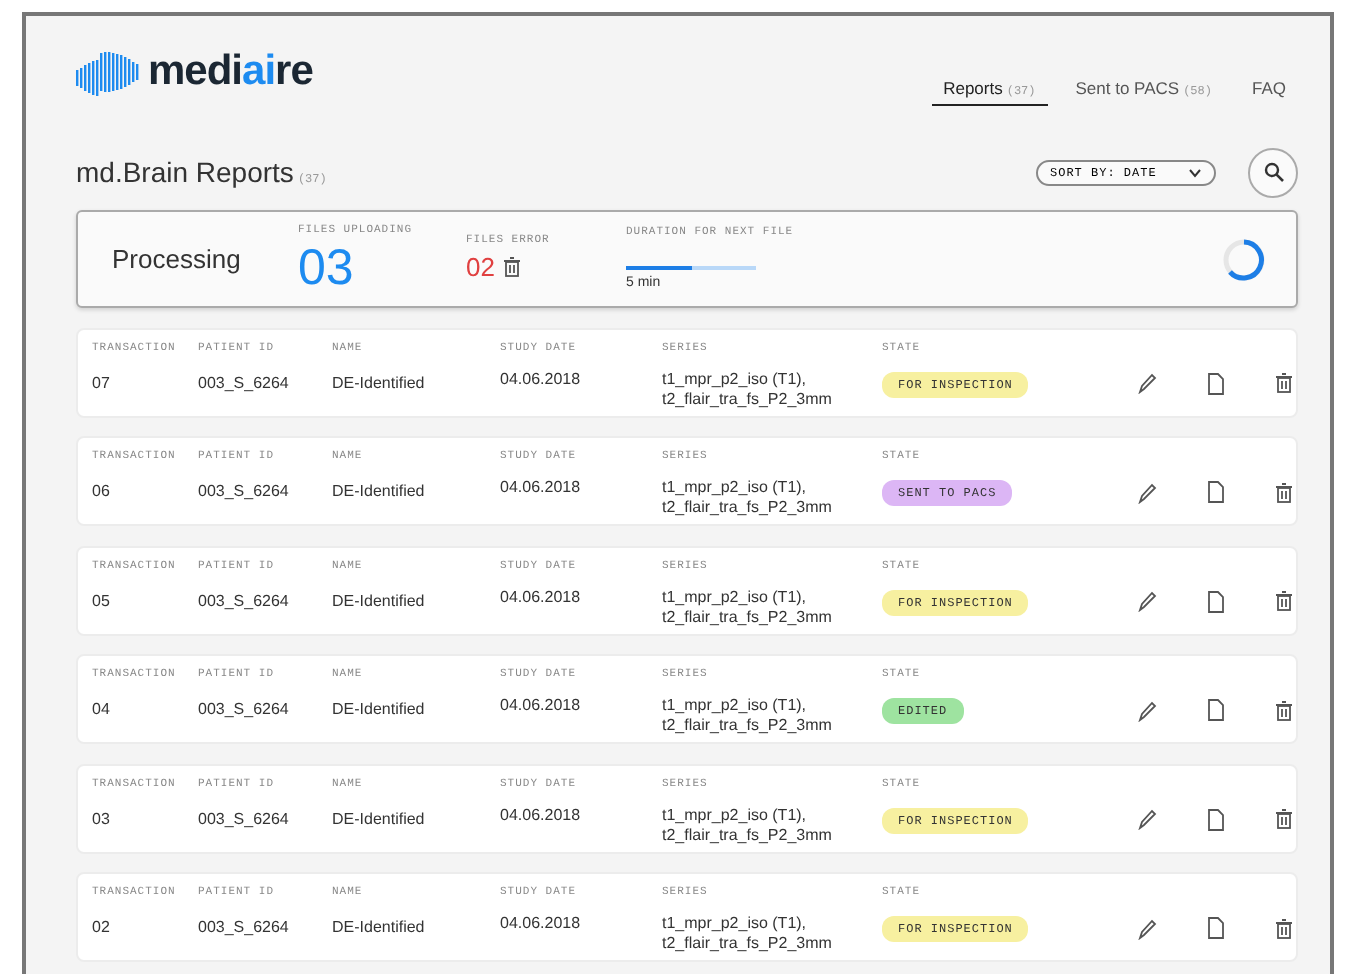 The image size is (1362, 974). Describe the element at coordinates (102, 928) in the screenshot. I see `table-cell-text: 02` at that location.